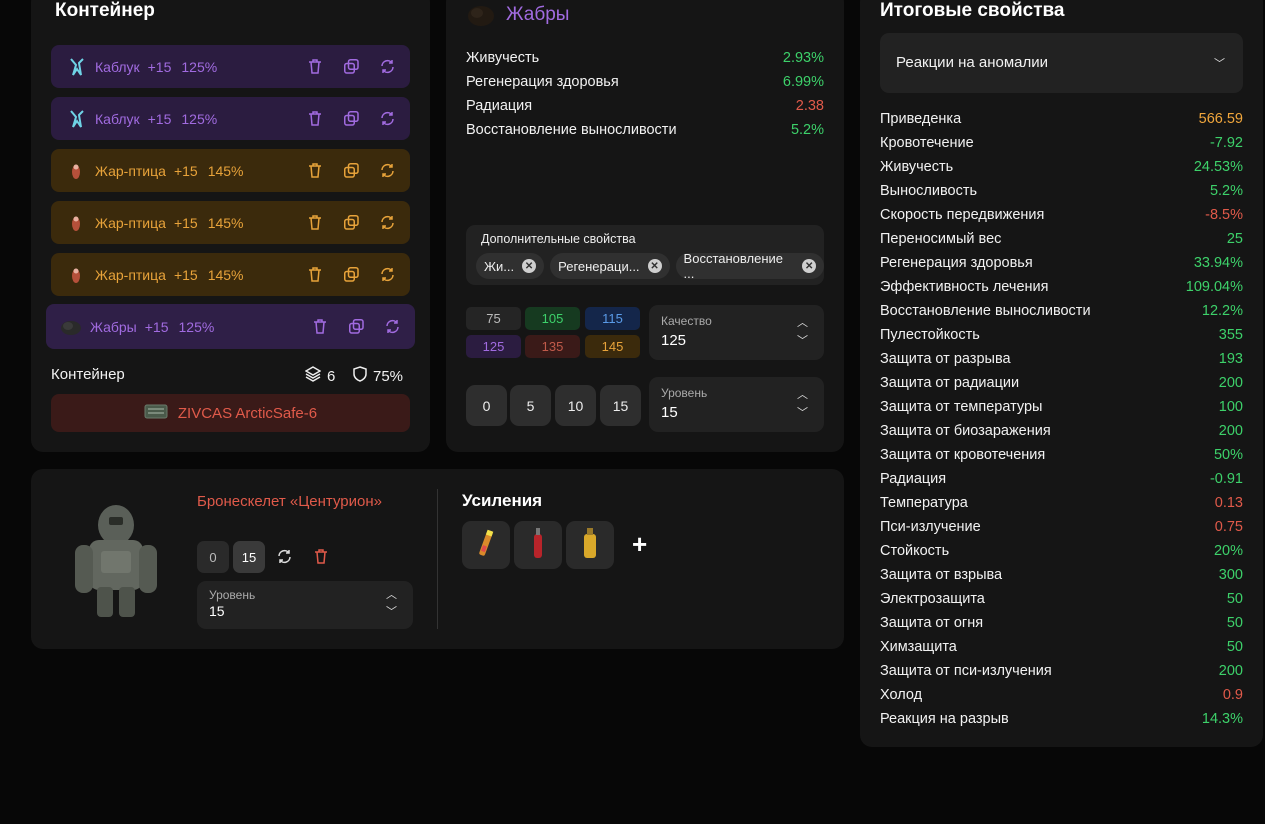 The width and height of the screenshot is (1265, 824). I want to click on artifact-firebird-icon, so click(76, 275).